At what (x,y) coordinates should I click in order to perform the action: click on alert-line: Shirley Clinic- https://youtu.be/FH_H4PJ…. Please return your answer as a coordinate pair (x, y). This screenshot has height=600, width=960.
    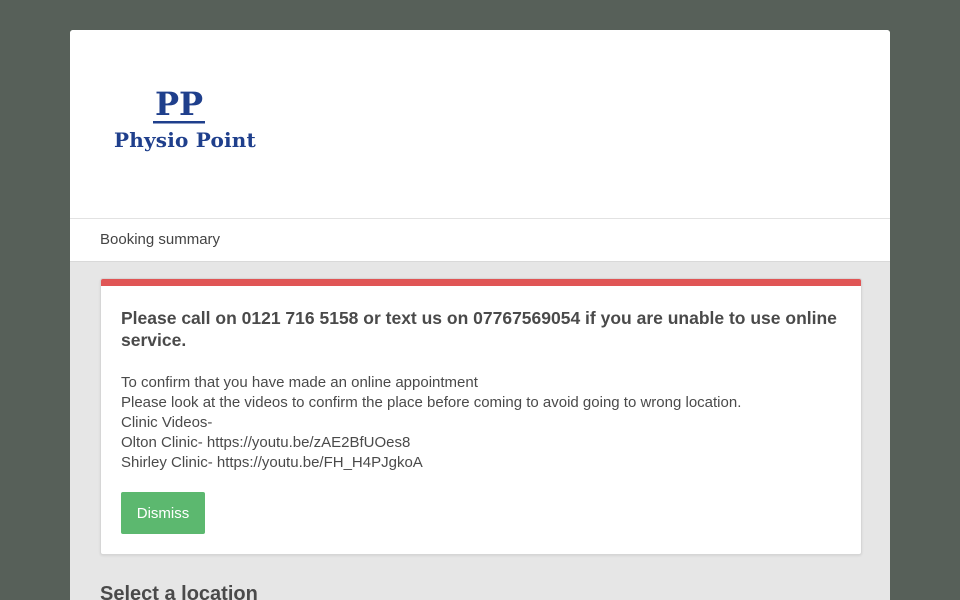
    Looking at the image, I should click on (272, 462).